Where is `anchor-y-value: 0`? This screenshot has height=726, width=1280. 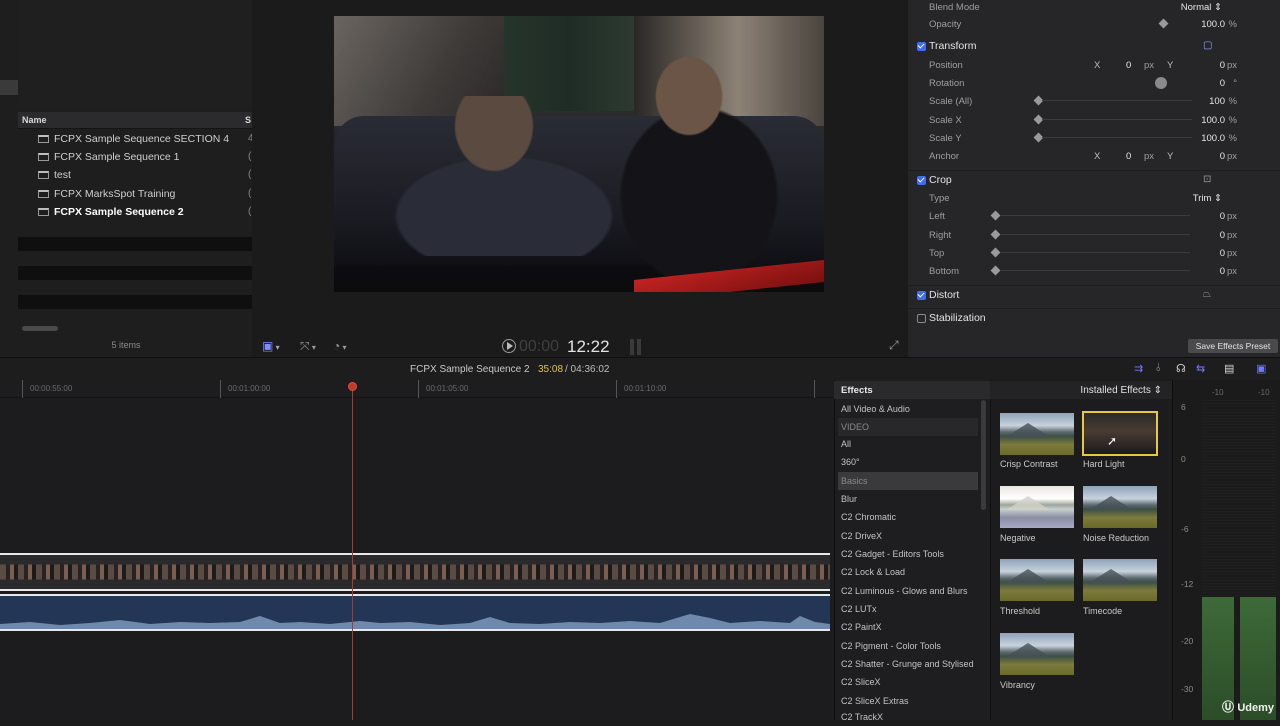
anchor-y-value: 0 is located at coordinates (1222, 156).